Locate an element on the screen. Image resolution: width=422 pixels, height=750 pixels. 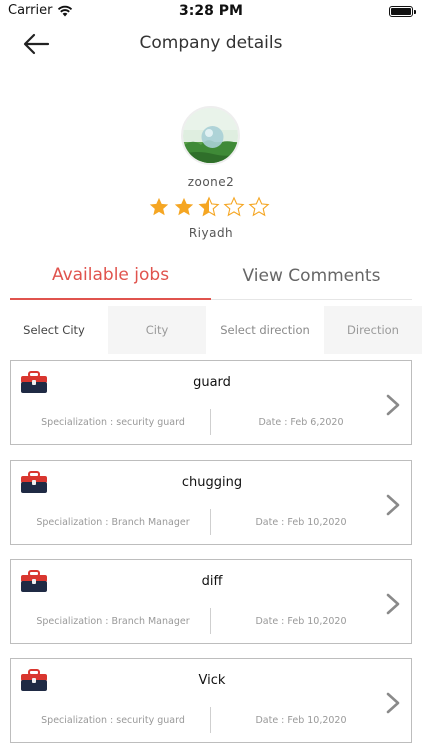
star-half-icon is located at coordinates (209, 206).